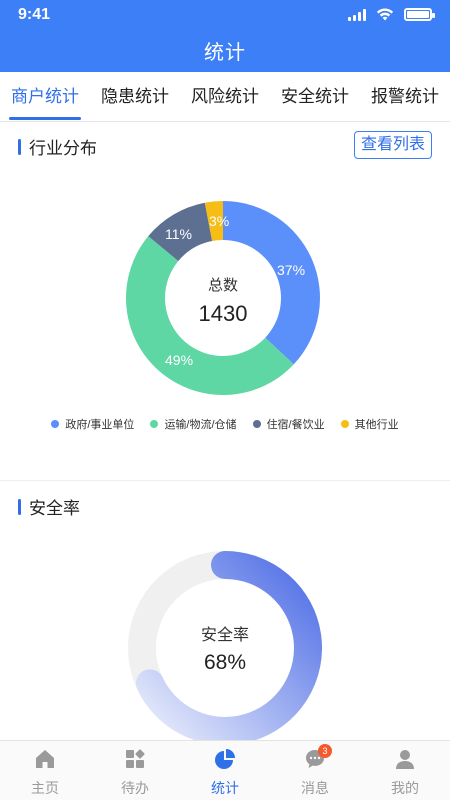  What do you see at coordinates (225, 53) in the screenshot?
I see `page-title: 统计` at bounding box center [225, 53].